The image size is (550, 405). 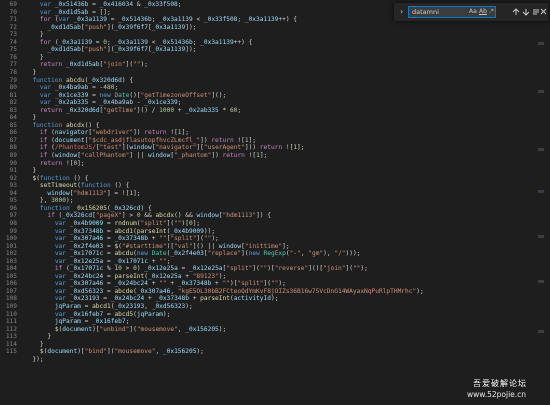 What do you see at coordinates (62, 352) in the screenshot?
I see `code-token: document` at bounding box center [62, 352].